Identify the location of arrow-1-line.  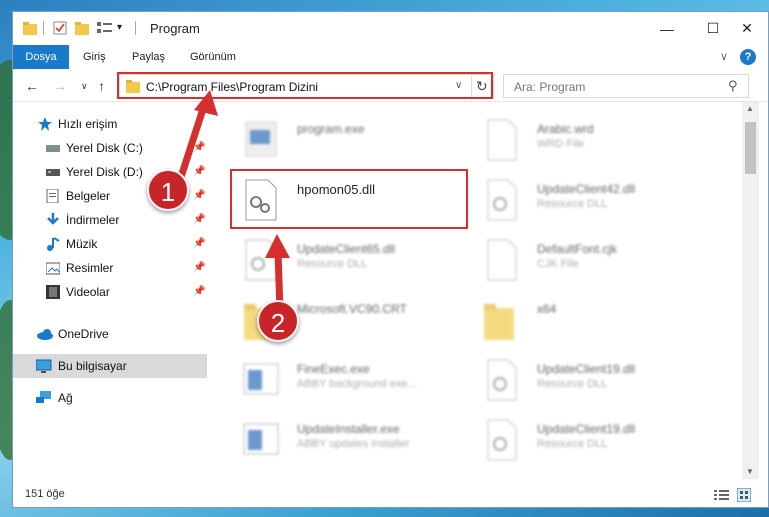
(192, 143).